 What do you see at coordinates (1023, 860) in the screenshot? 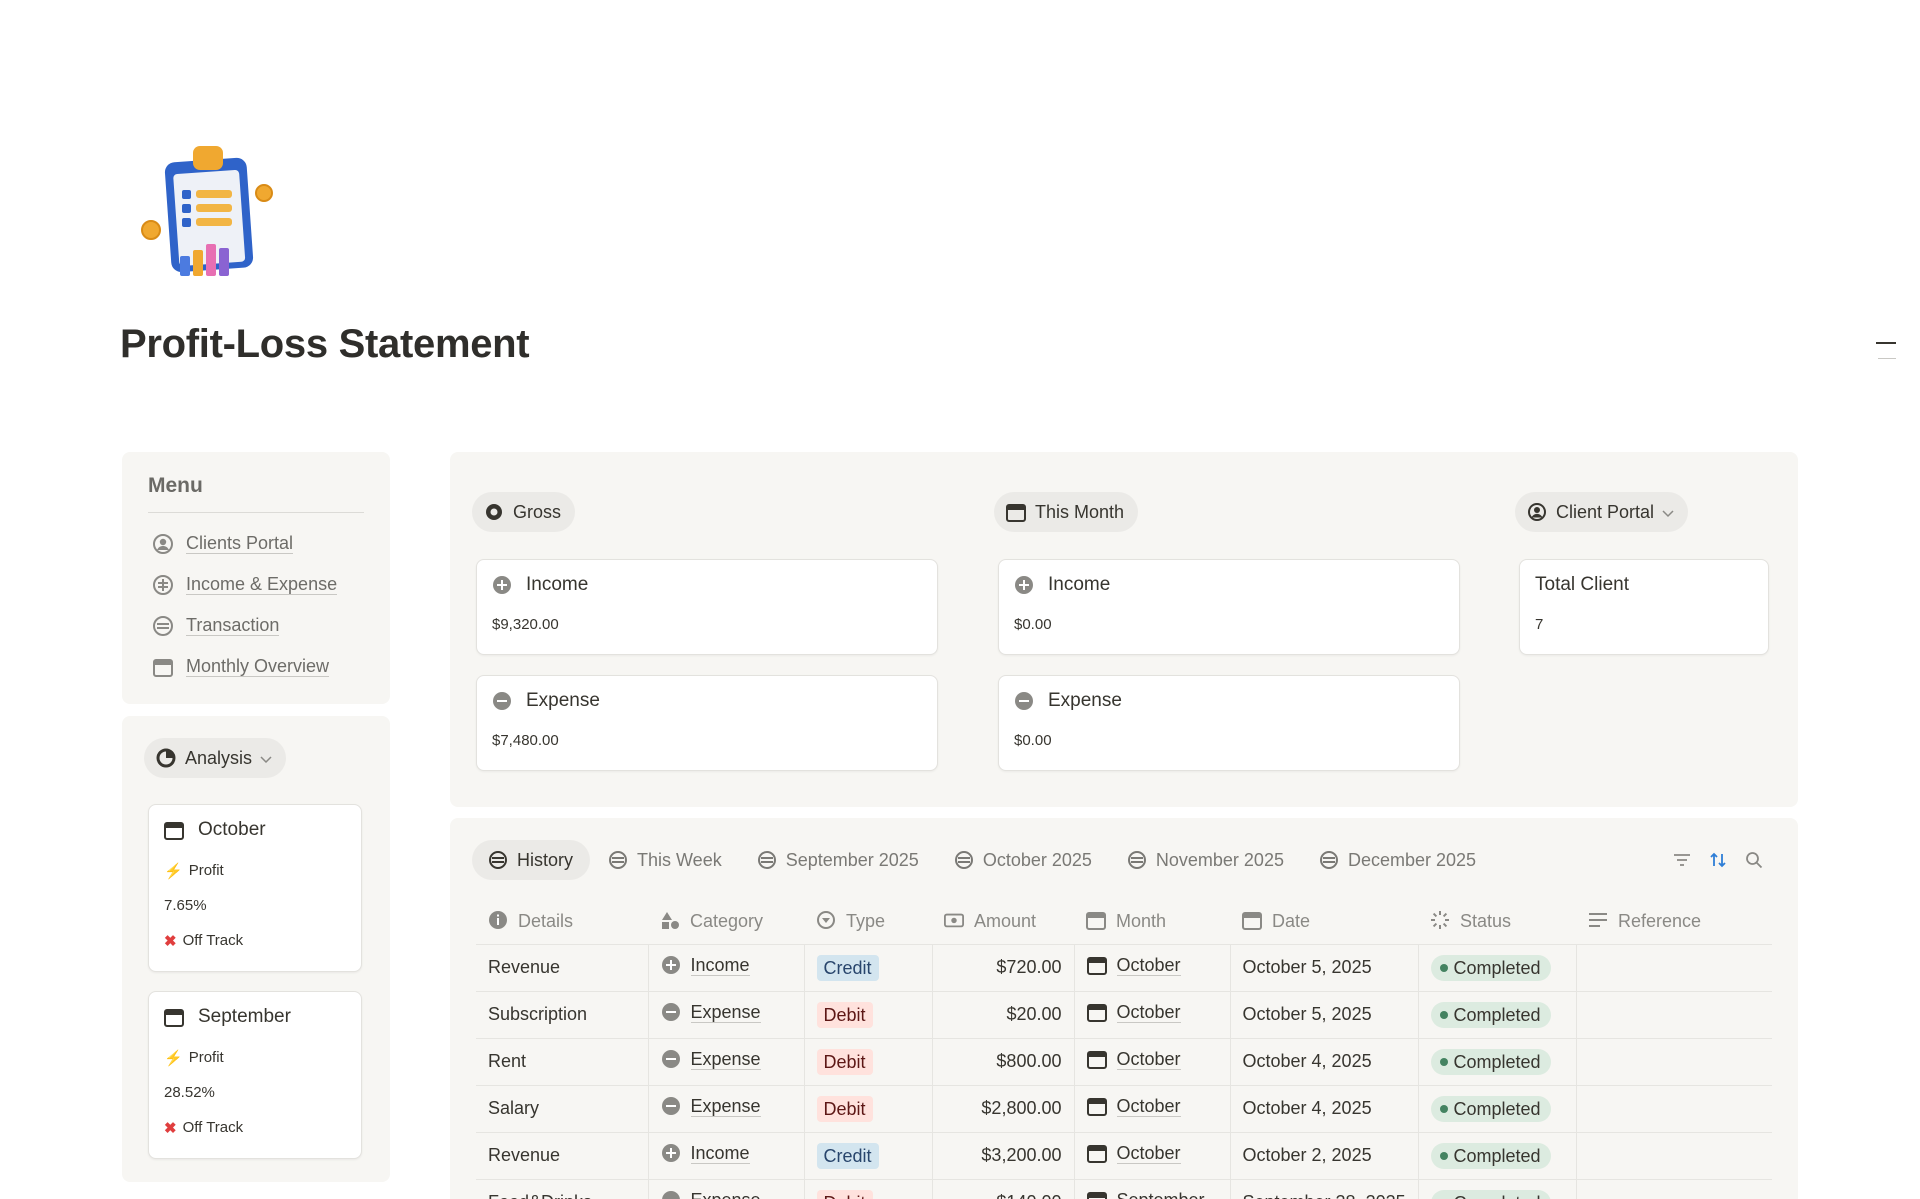
I see `tab-october-2025: October 2025` at bounding box center [1023, 860].